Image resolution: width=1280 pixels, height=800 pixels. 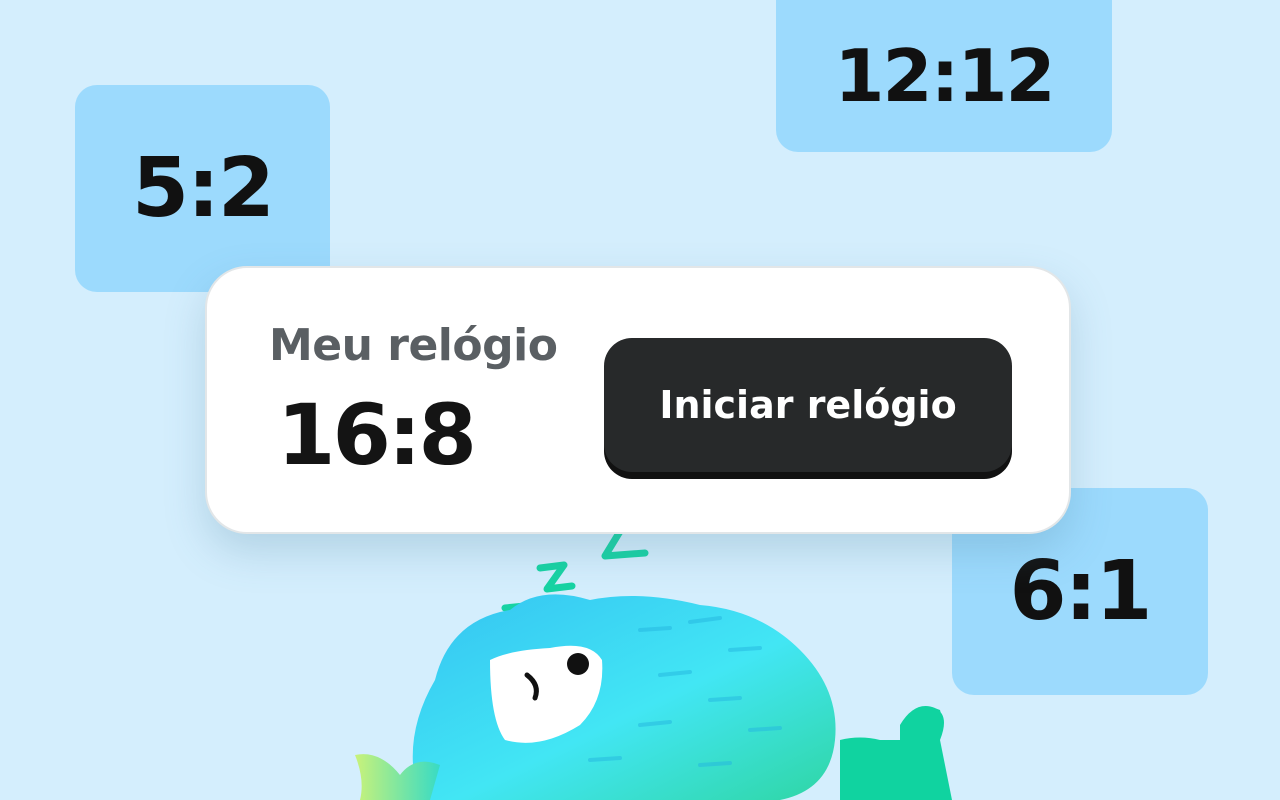 I want to click on my-clock-label: Meu relógio, so click(x=413, y=345).